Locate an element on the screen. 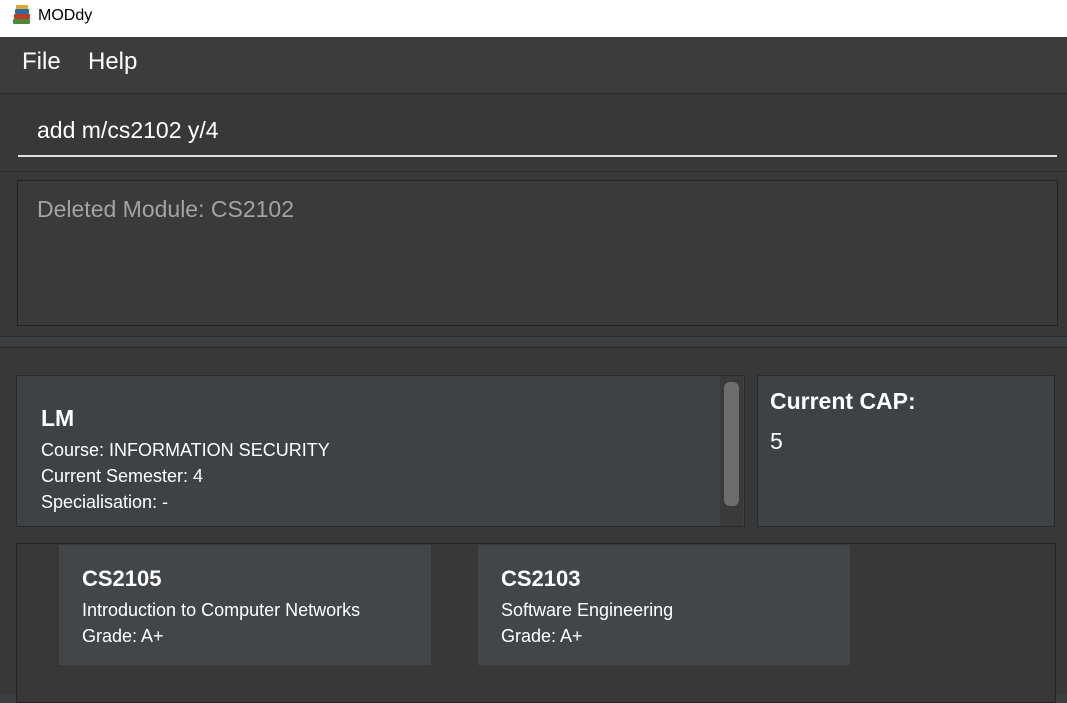 This screenshot has width=1067, height=703. command-input is located at coordinates (537, 131).